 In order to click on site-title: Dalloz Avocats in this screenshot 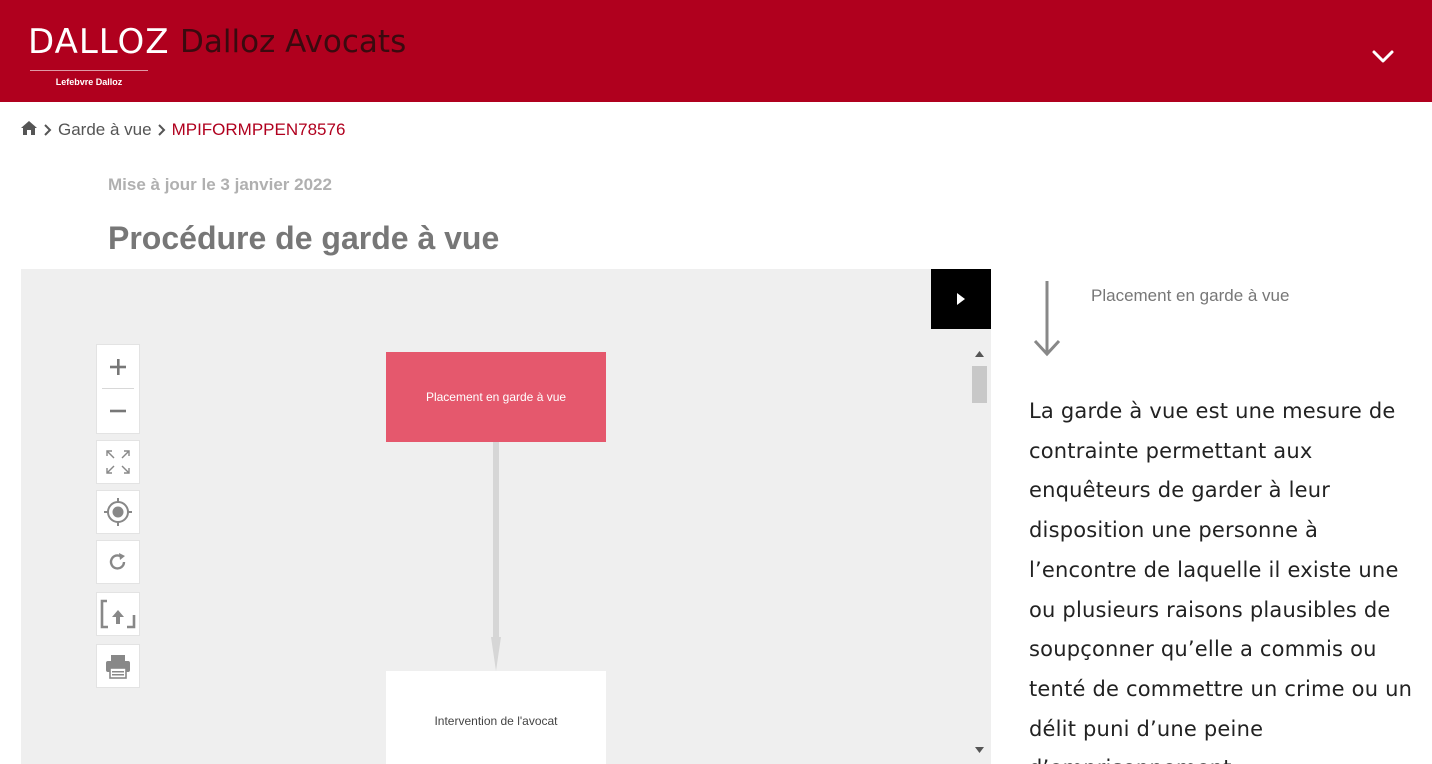, I will do `click(293, 42)`.